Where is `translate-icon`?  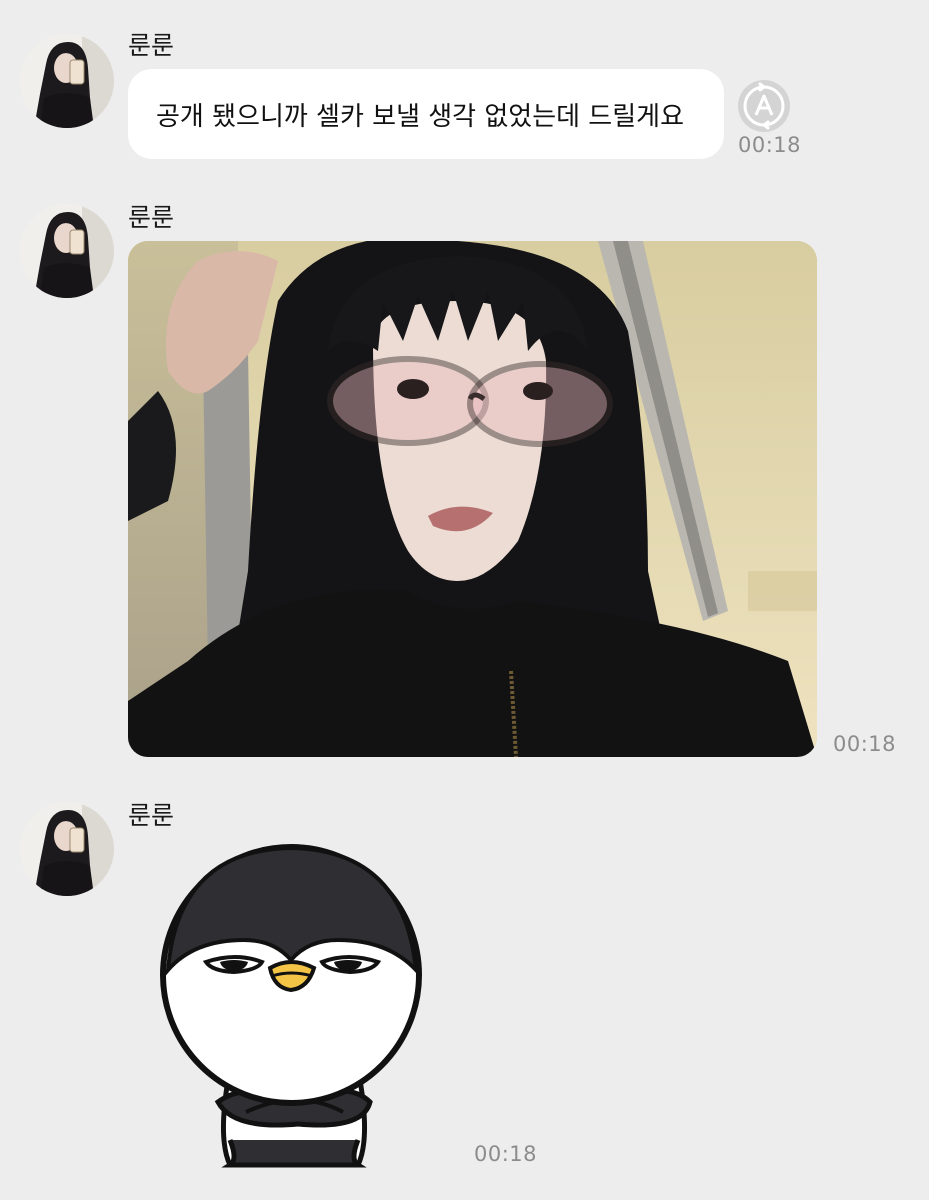
translate-icon is located at coordinates (764, 106).